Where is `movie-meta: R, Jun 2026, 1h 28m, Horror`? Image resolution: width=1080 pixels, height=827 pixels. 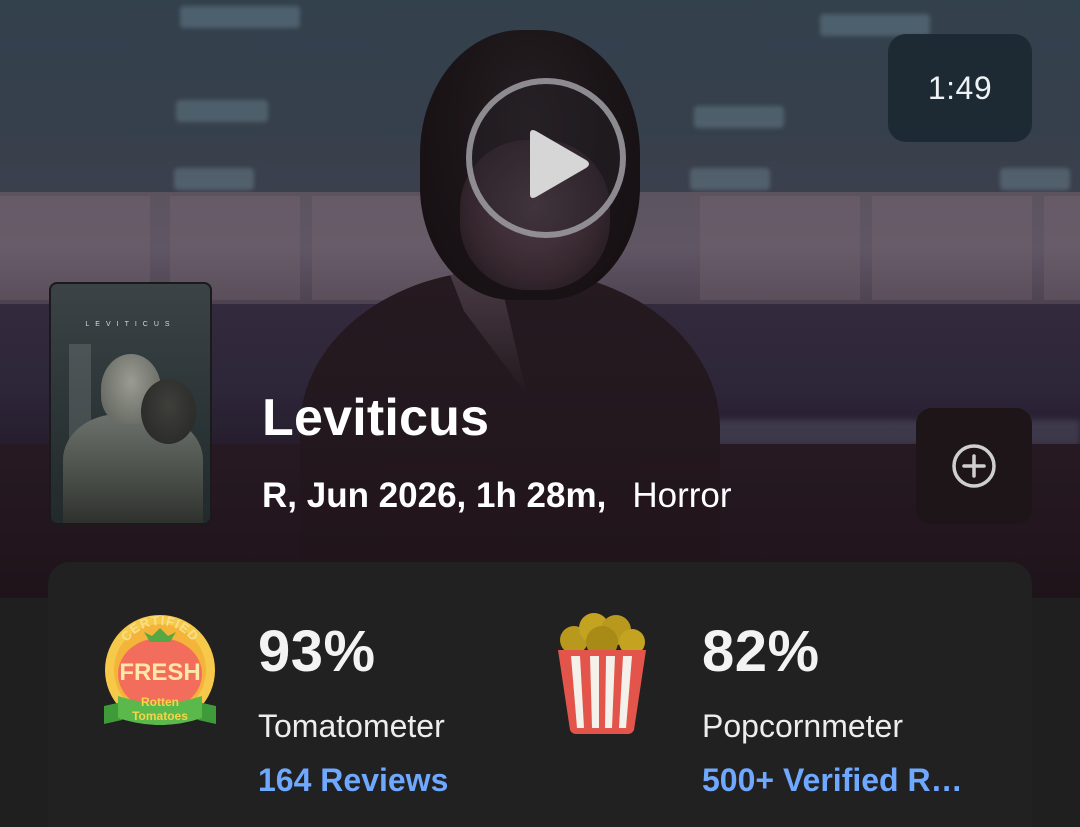 movie-meta: R, Jun 2026, 1h 28m, Horror is located at coordinates (497, 496).